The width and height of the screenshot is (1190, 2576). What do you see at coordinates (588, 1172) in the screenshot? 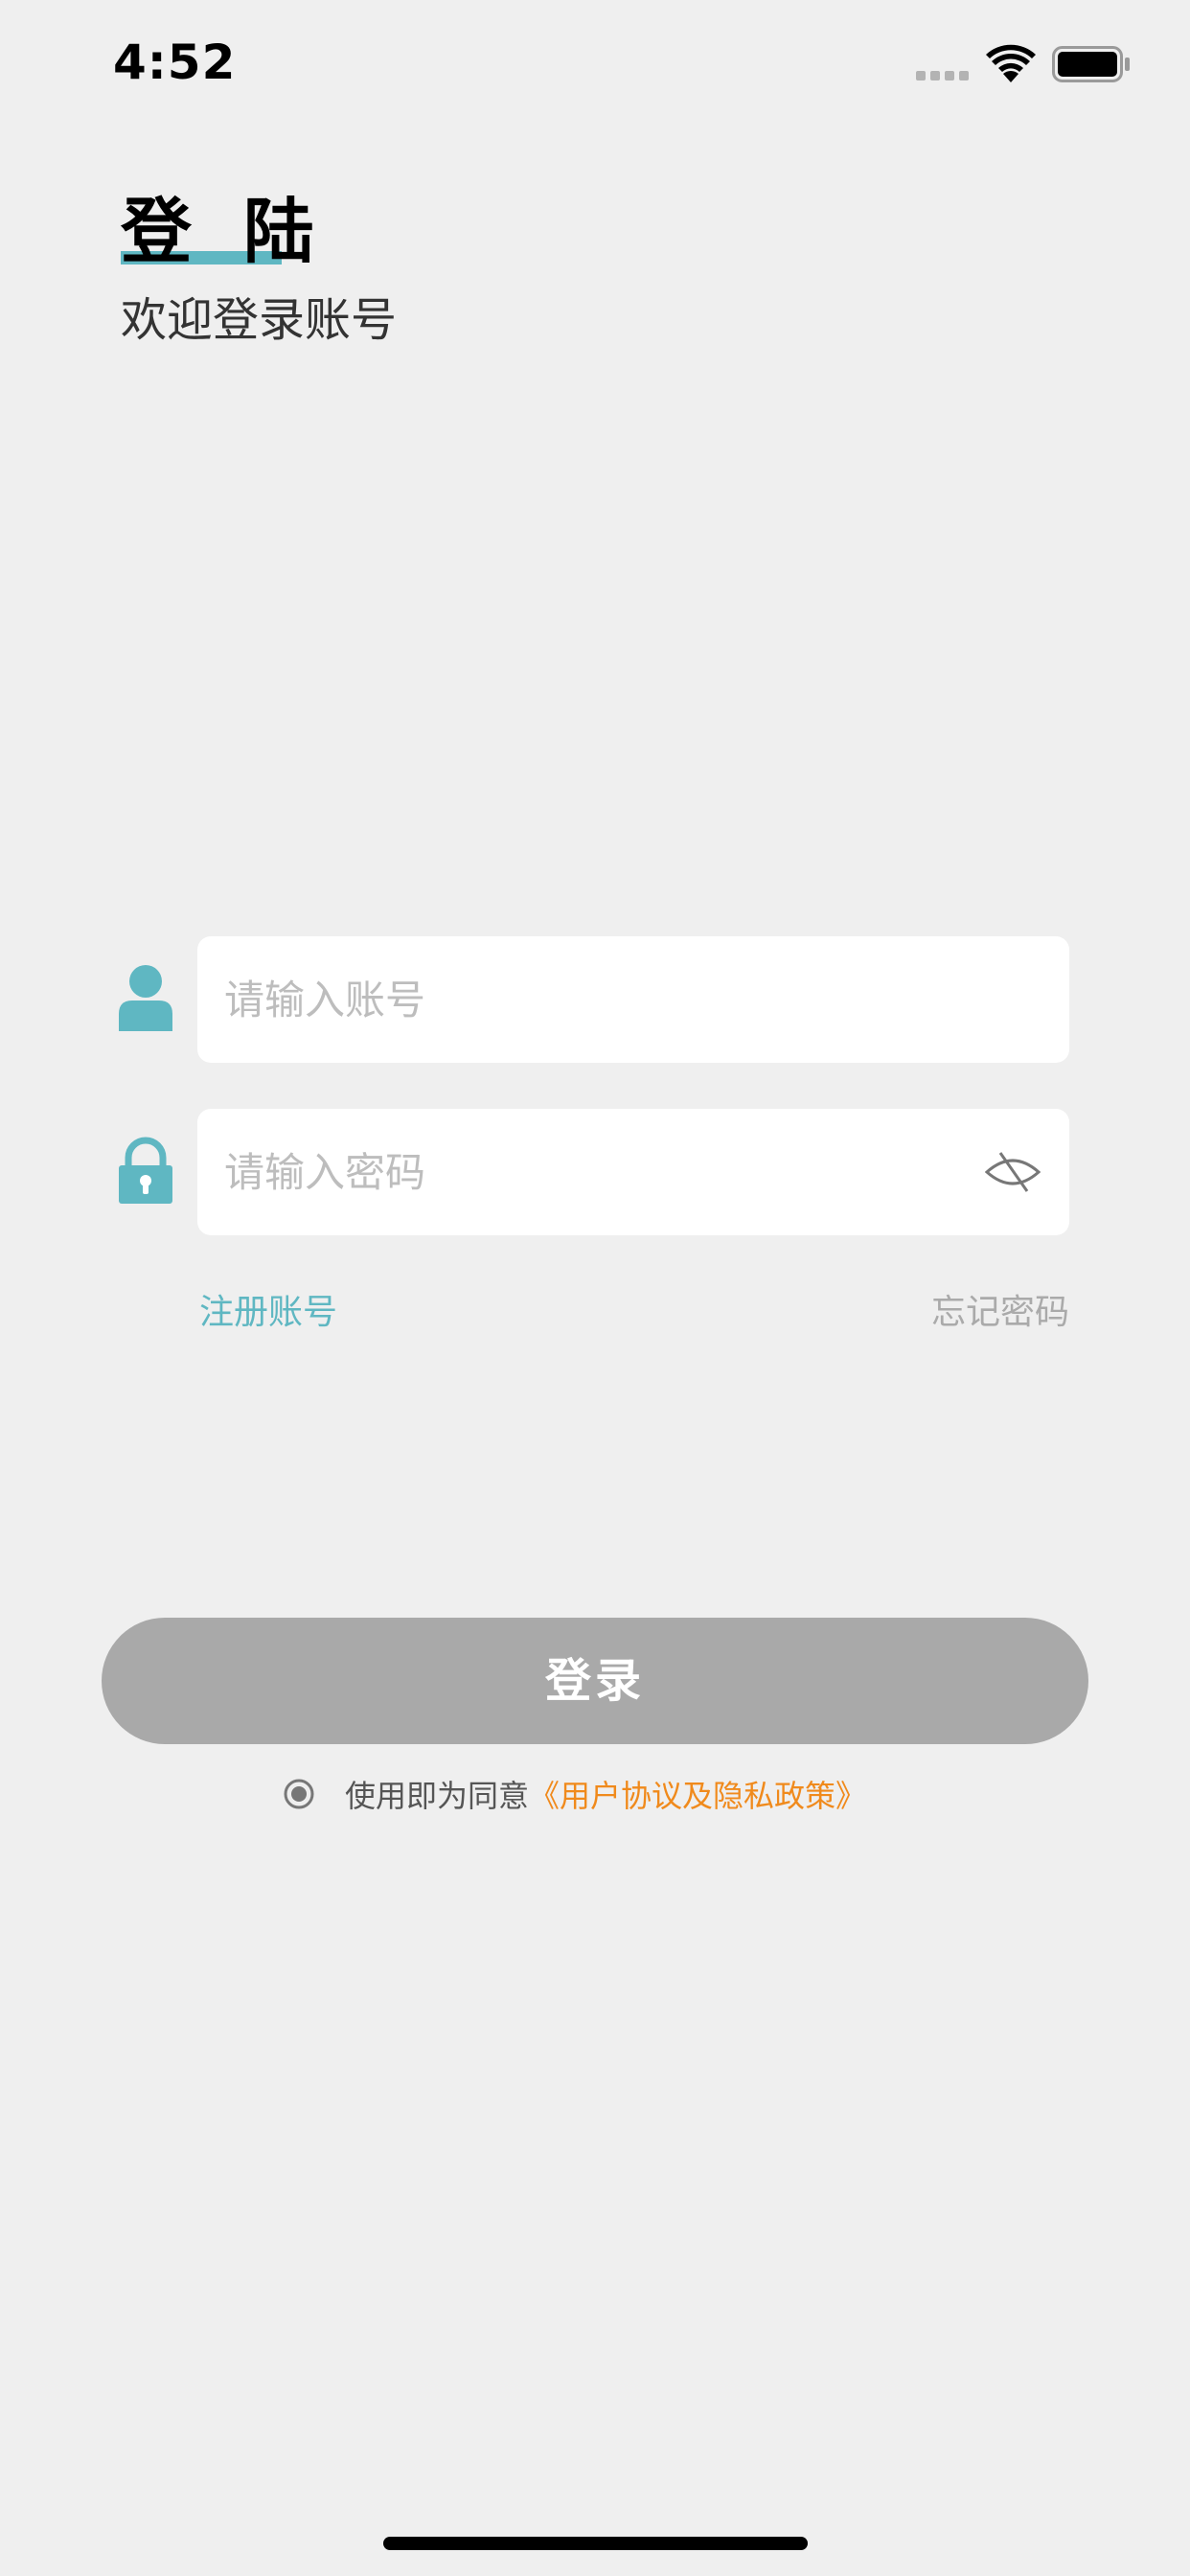
I see `password-input` at bounding box center [588, 1172].